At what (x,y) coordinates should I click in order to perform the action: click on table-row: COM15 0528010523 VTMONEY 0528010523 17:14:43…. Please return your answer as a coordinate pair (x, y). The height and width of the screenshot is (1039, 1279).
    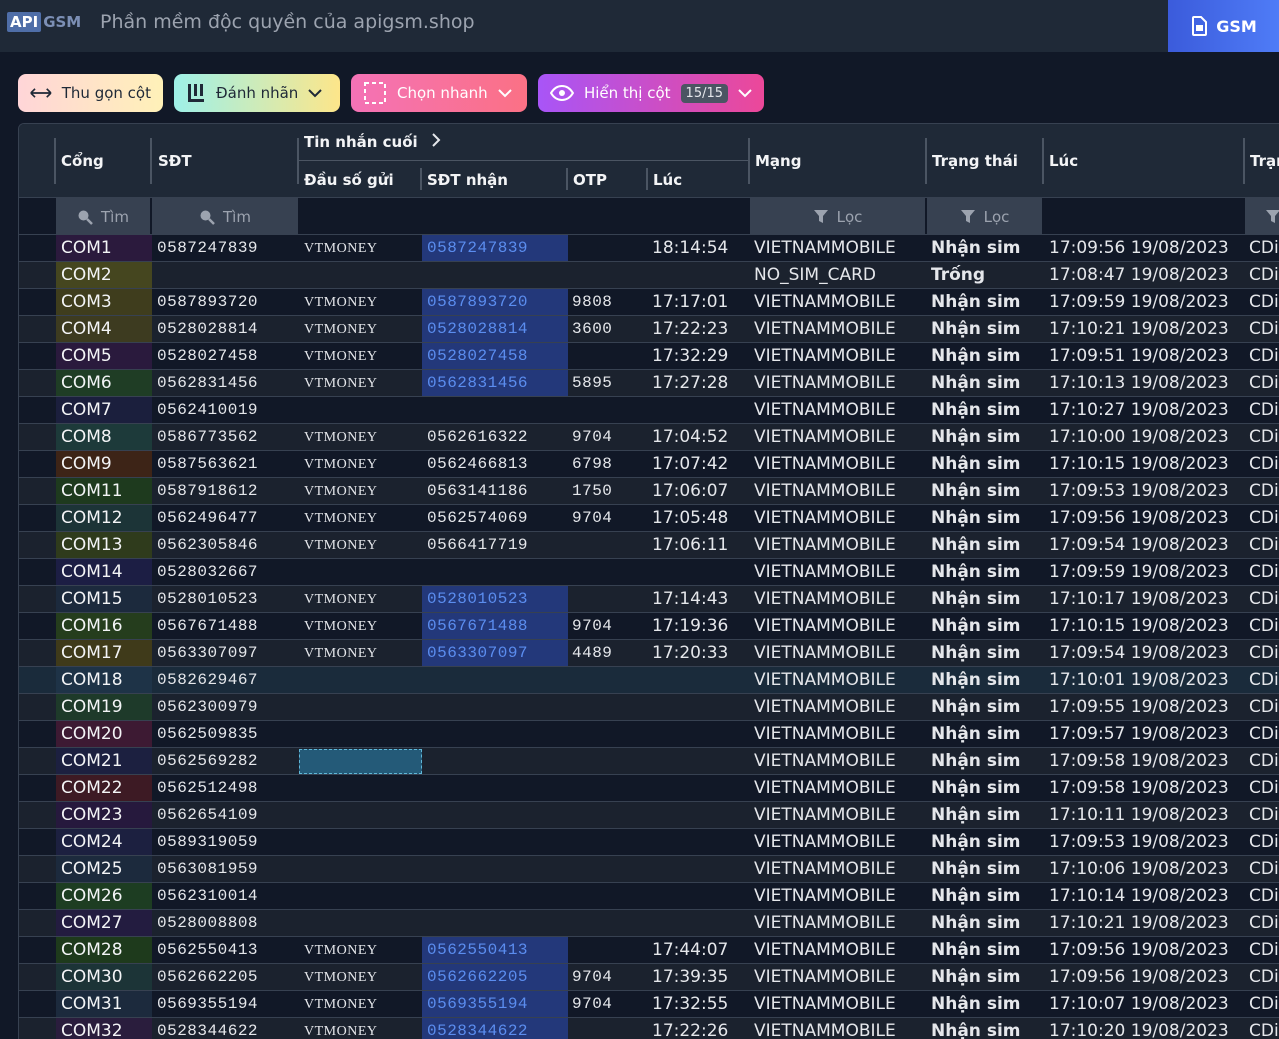
    Looking at the image, I should click on (649, 599).